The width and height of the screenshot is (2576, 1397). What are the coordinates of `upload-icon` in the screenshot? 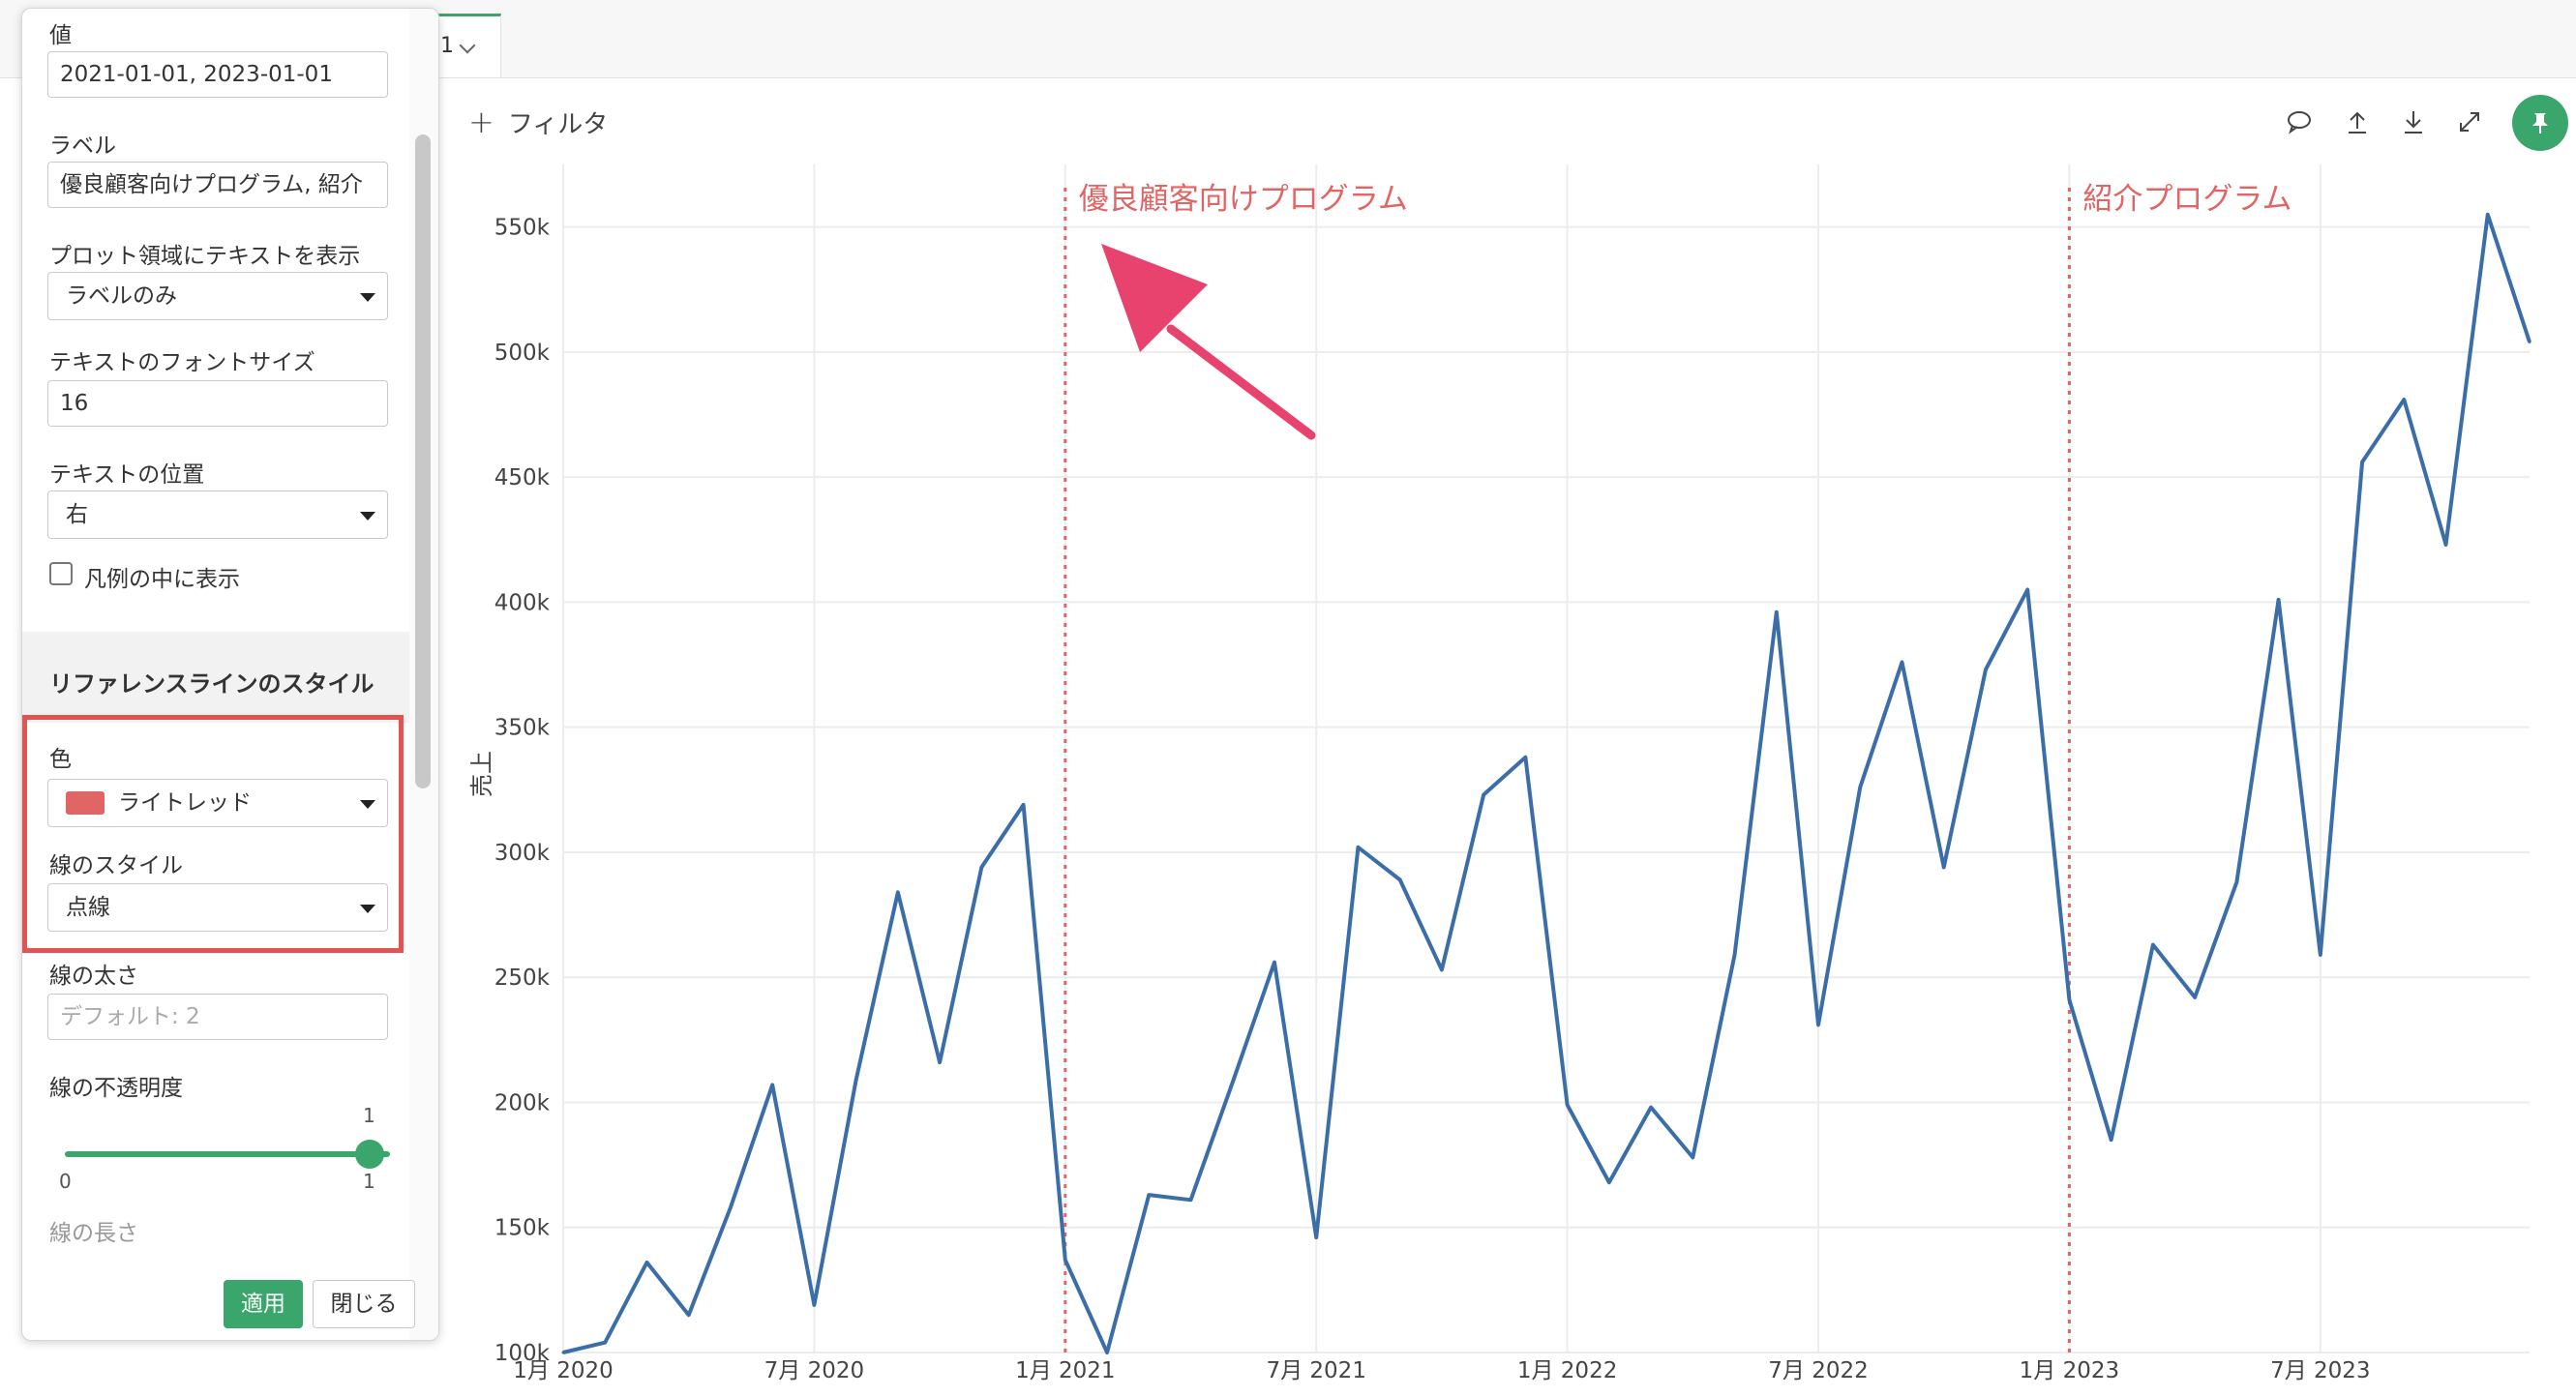 It's located at (2357, 121).